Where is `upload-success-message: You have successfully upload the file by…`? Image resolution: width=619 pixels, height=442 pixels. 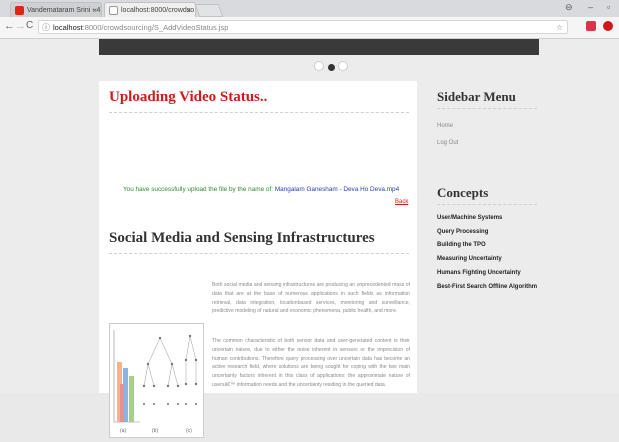 upload-success-message: You have successfully upload the file by… is located at coordinates (261, 189).